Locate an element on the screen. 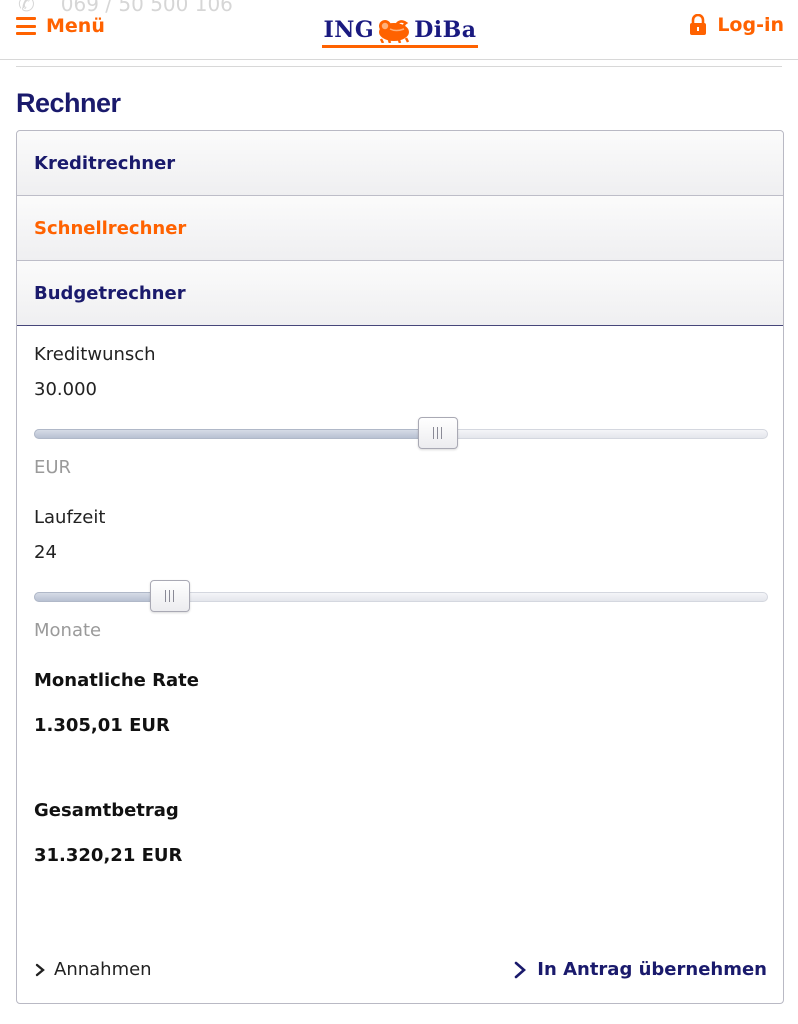 The width and height of the screenshot is (798, 1024). menu-button: Menü is located at coordinates (60, 26).